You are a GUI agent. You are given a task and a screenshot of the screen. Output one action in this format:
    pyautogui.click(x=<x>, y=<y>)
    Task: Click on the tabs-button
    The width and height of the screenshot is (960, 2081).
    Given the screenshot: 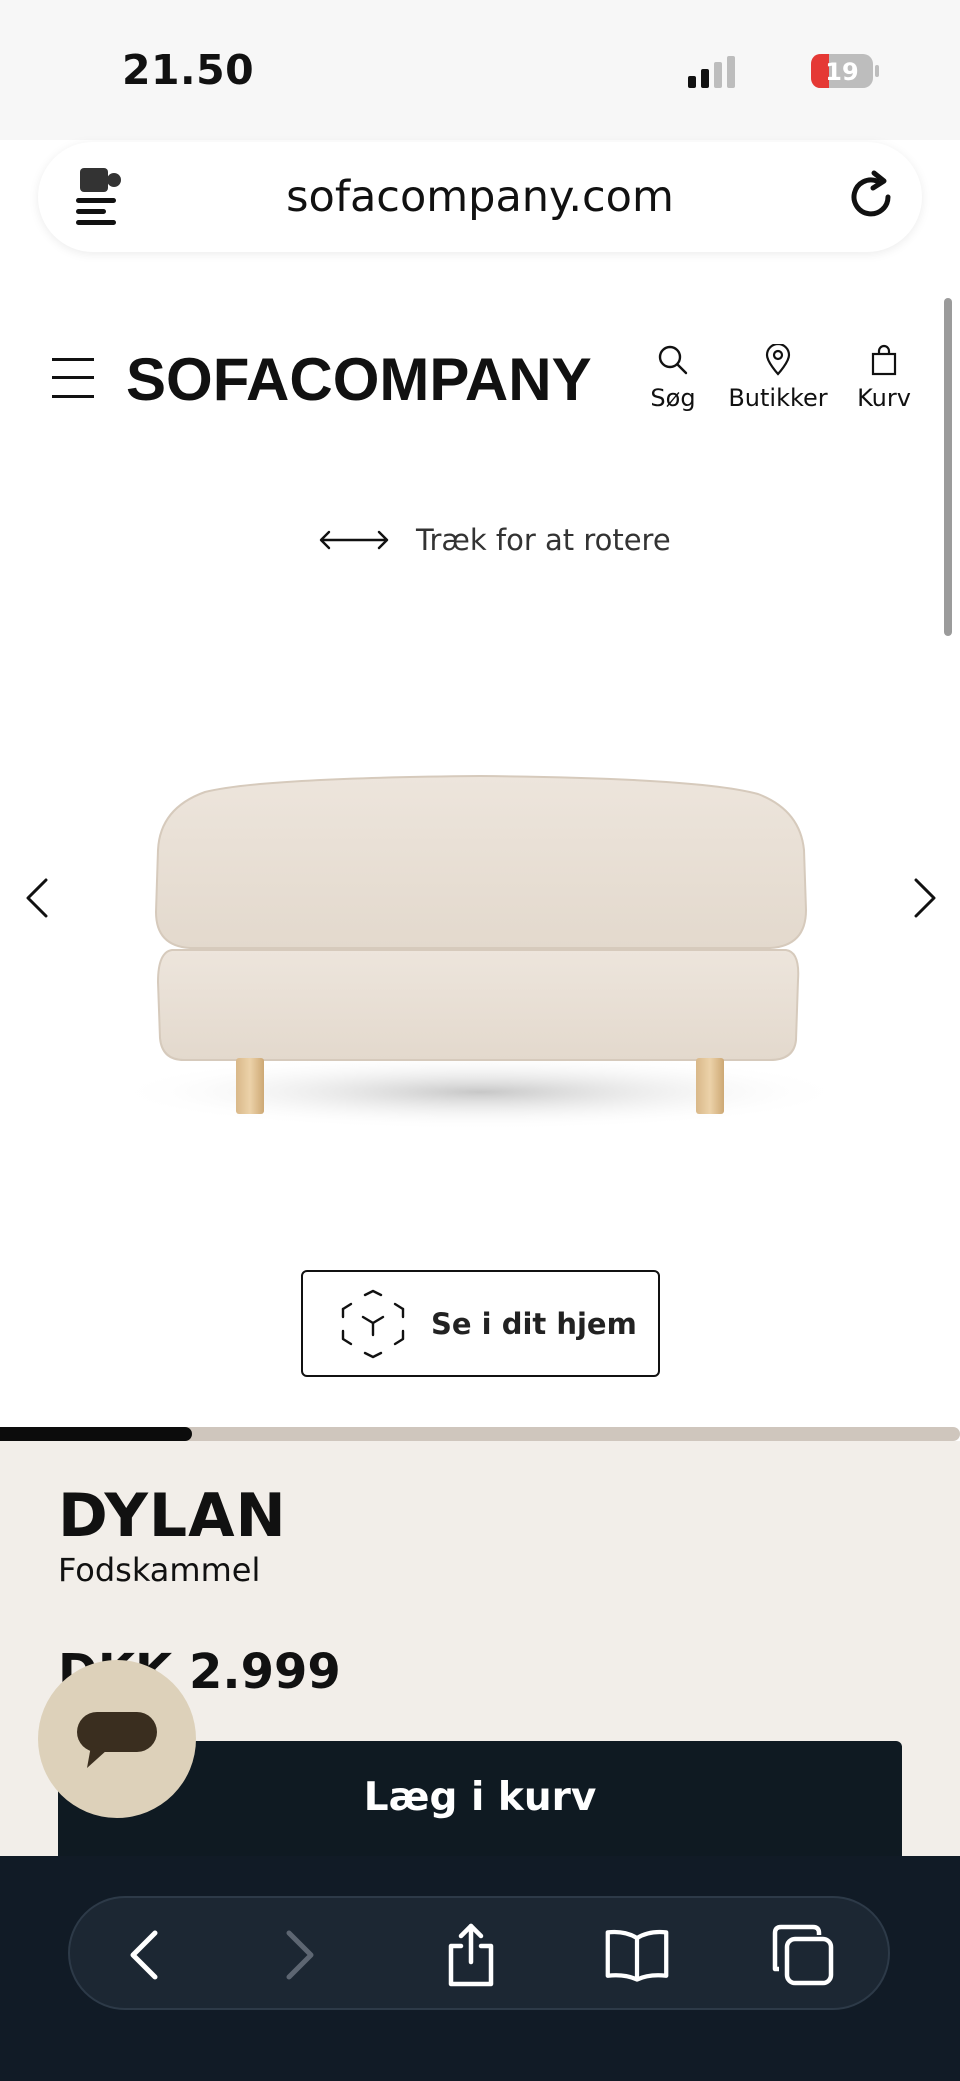 What is the action you would take?
    pyautogui.click(x=803, y=1955)
    